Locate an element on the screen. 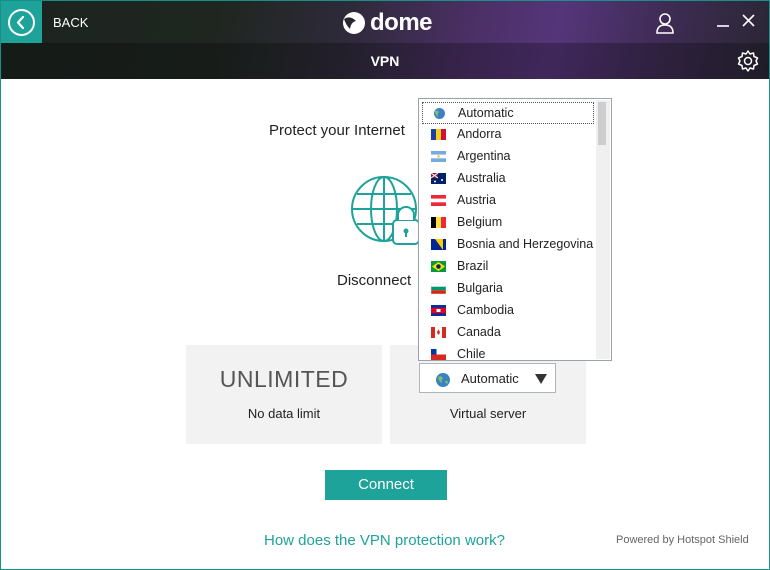 The width and height of the screenshot is (770, 570). list-item: Andorra is located at coordinates (508, 135).